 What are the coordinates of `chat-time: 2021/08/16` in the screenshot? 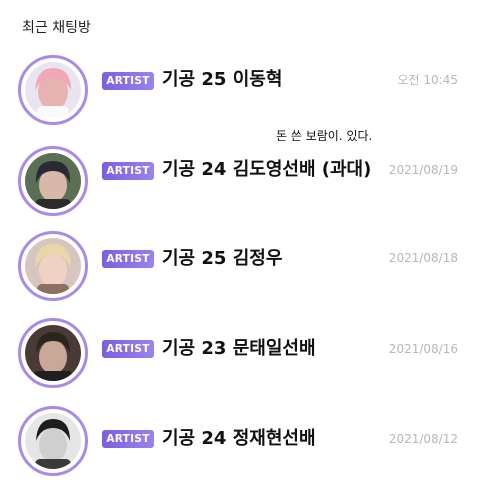 It's located at (423, 349).